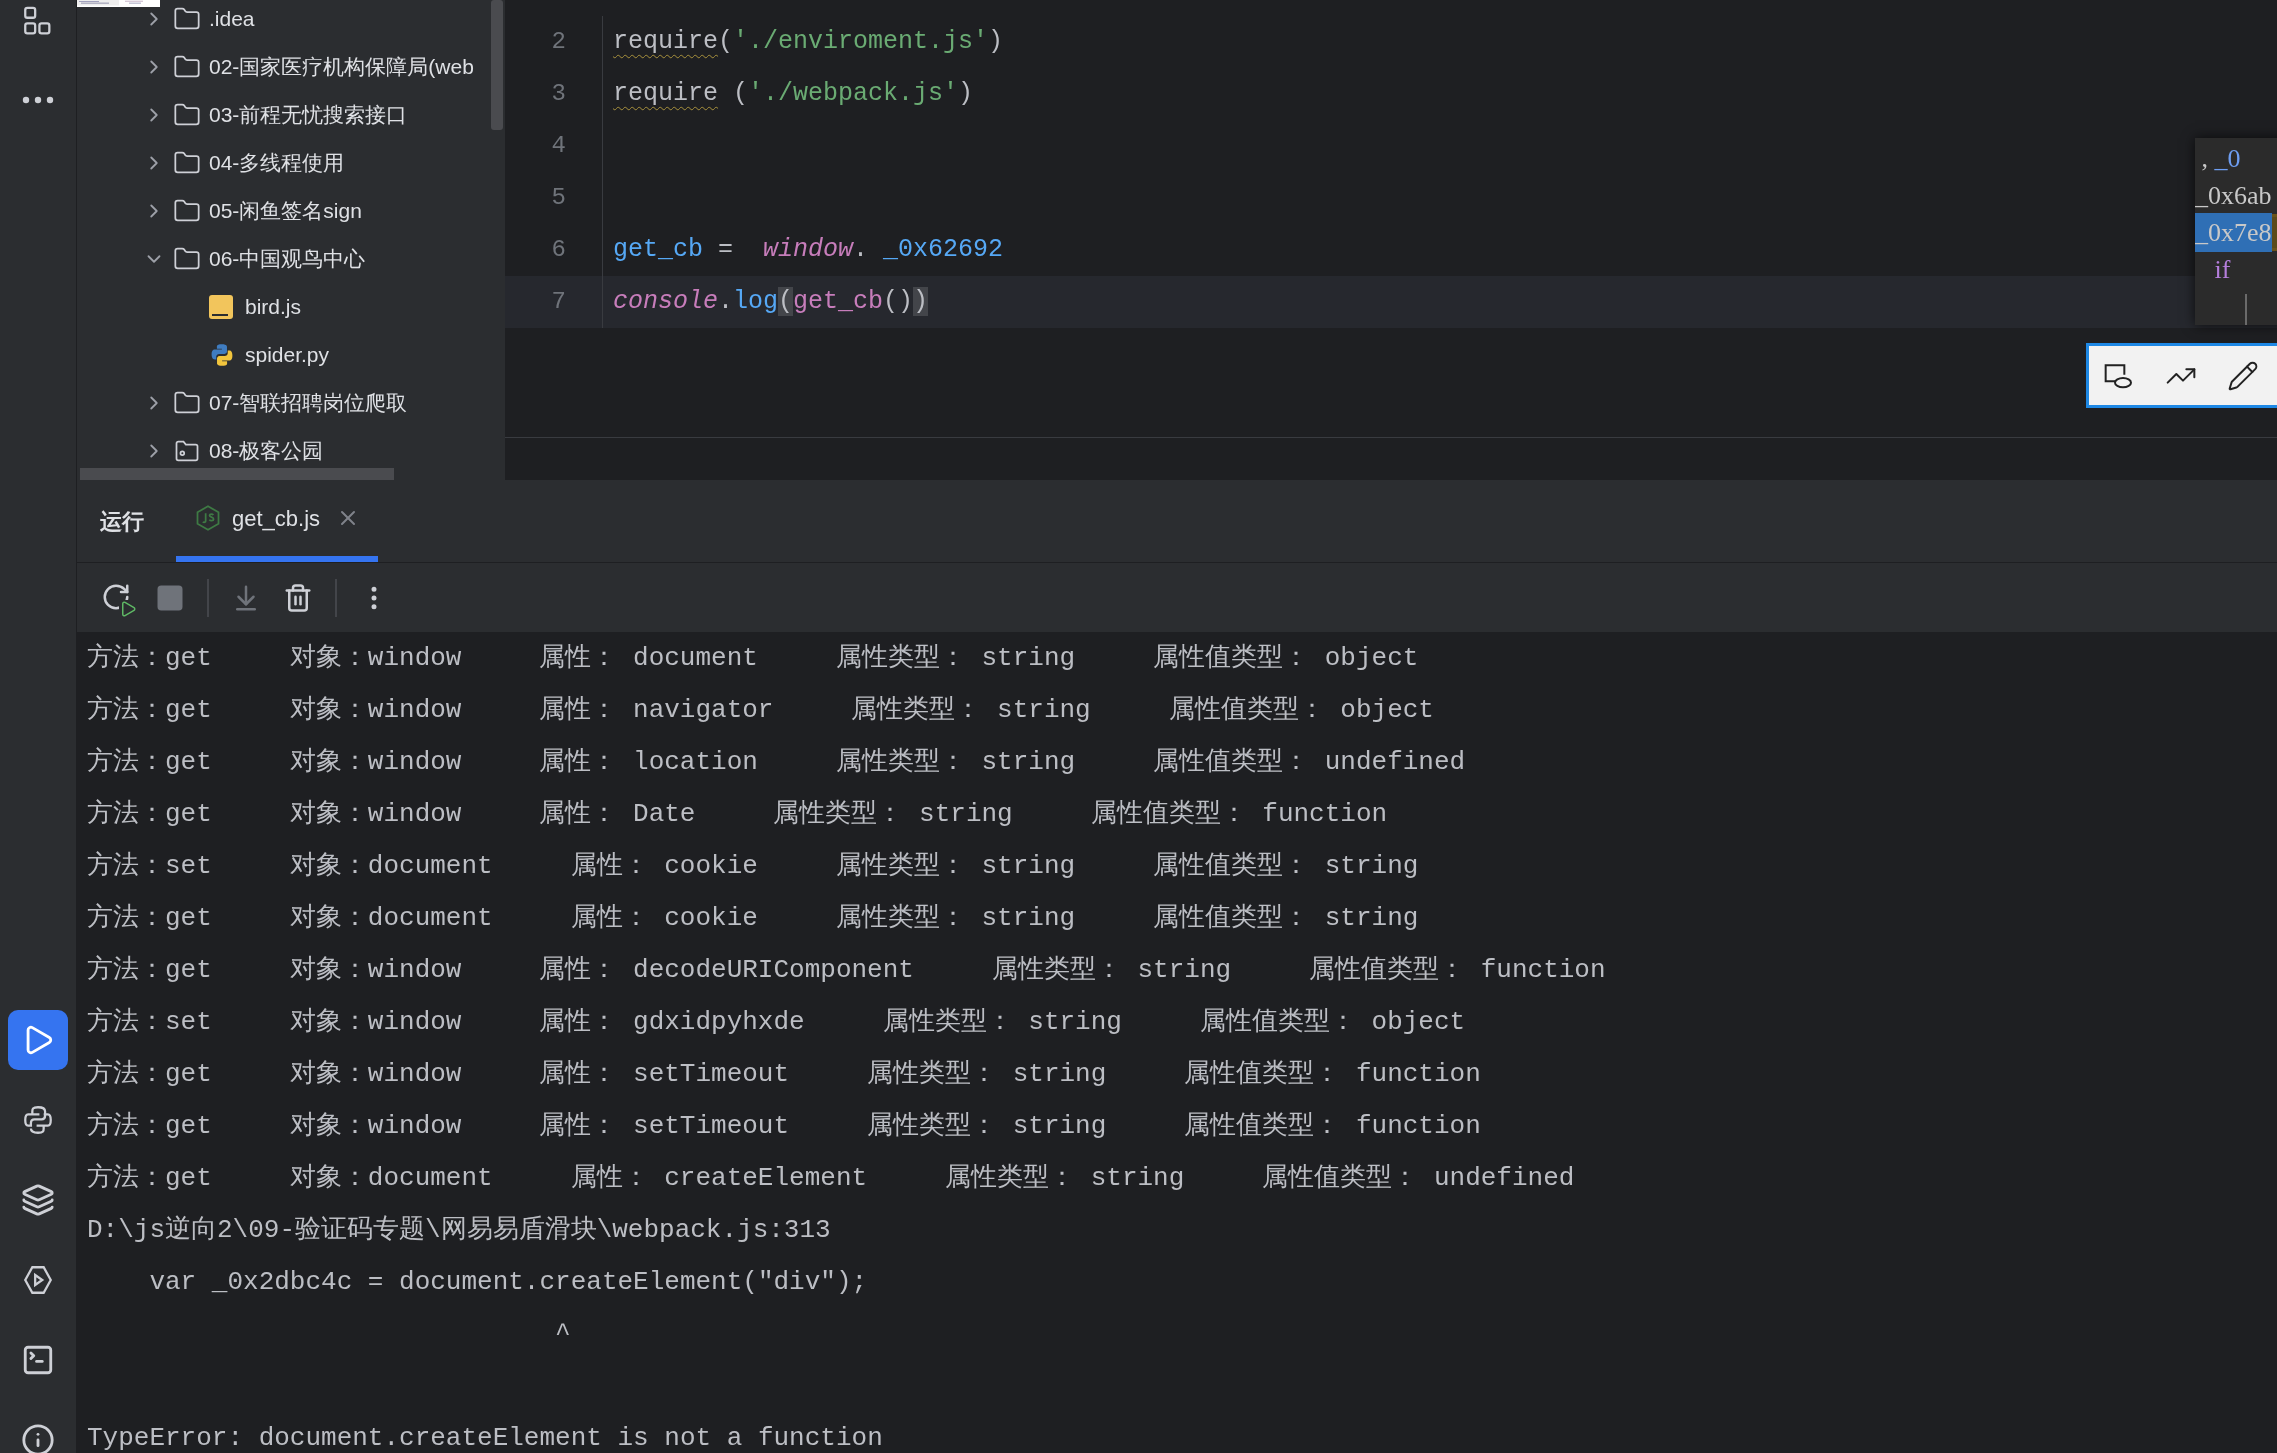  Describe the element at coordinates (38, 1360) in the screenshot. I see `terminal-icon` at that location.